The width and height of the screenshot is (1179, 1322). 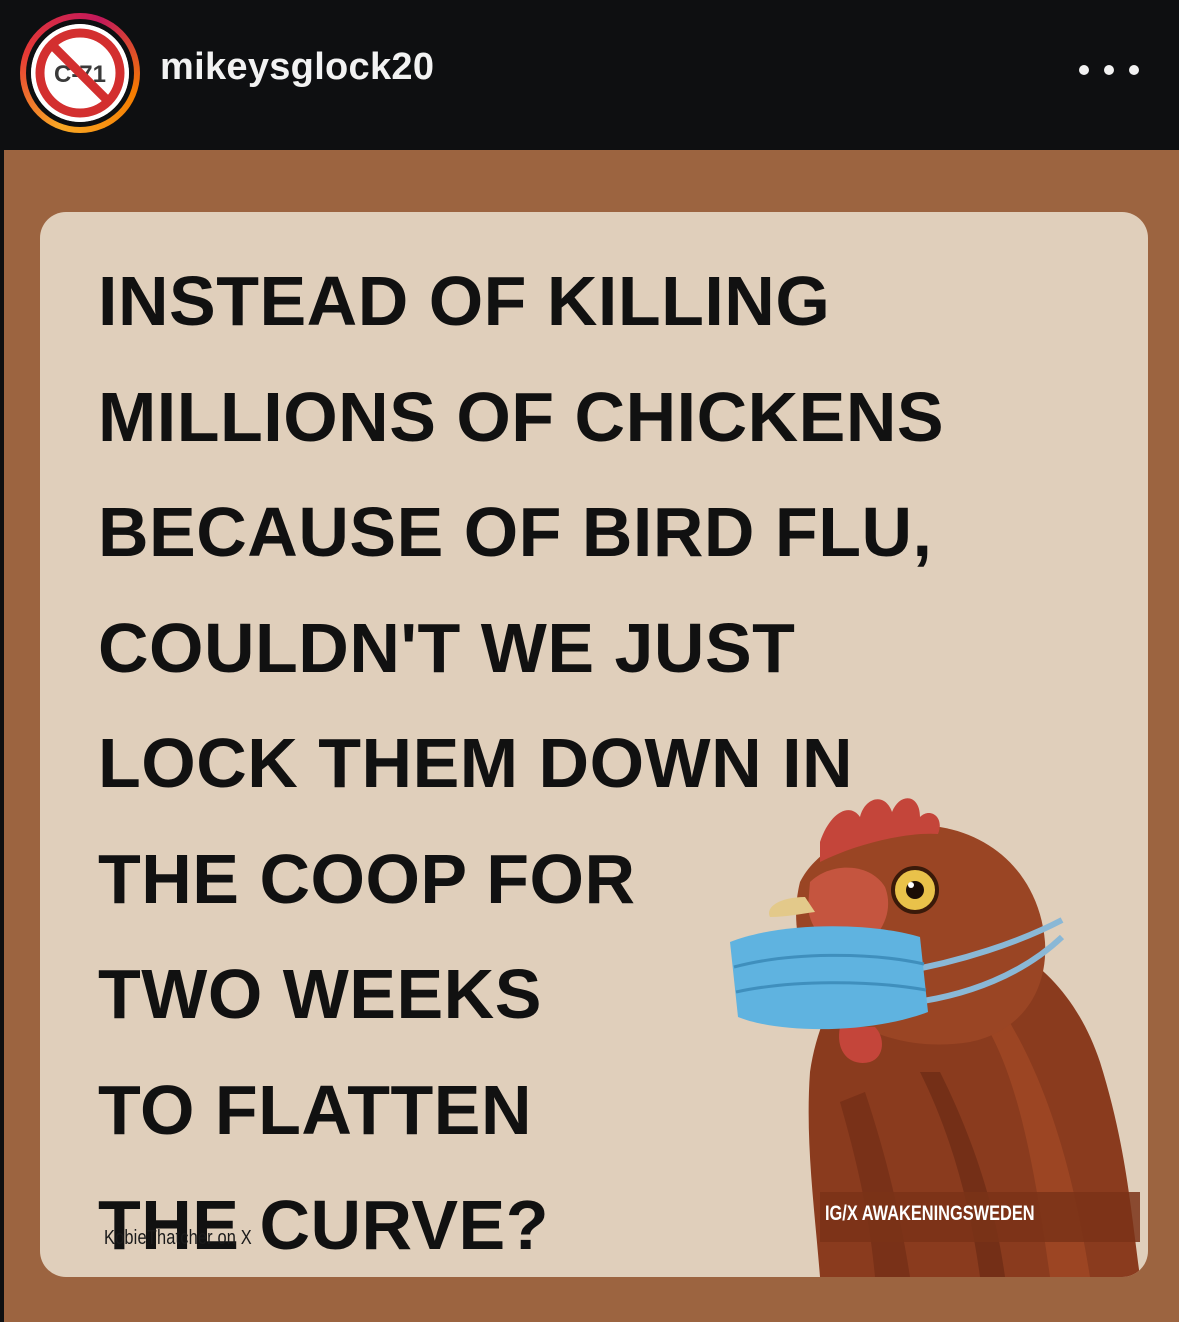 What do you see at coordinates (447, 647) in the screenshot?
I see `headline-line: COULDN'T WE JUST` at bounding box center [447, 647].